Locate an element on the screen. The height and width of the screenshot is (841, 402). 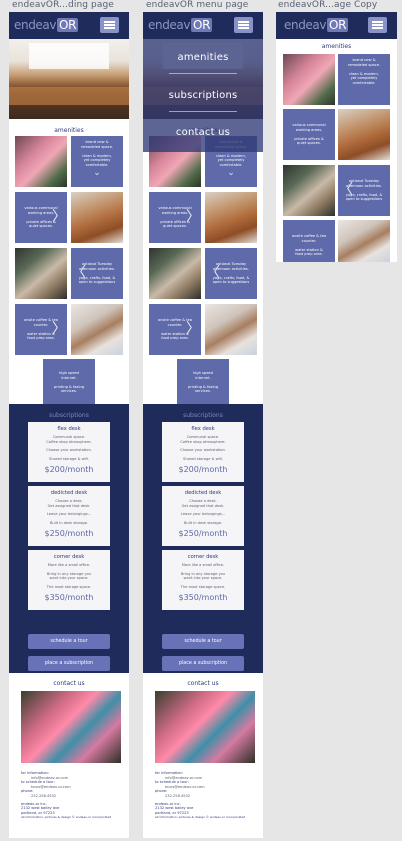
hero-image is located at coordinates (69, 79).